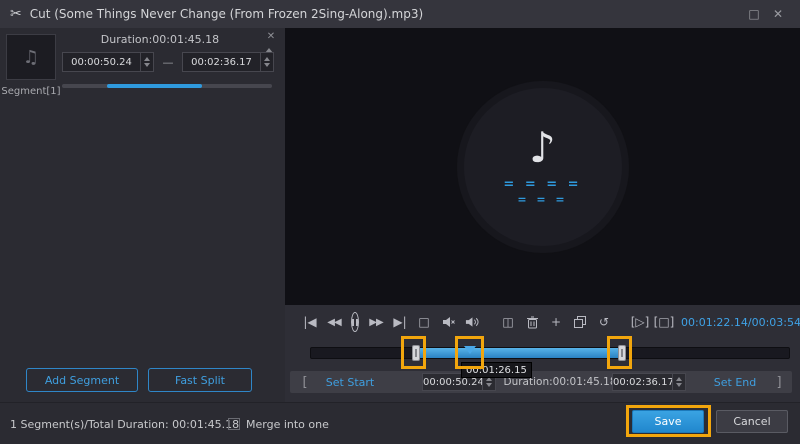 The height and width of the screenshot is (444, 800). Describe the element at coordinates (779, 382) in the screenshot. I see `bracket-right: ]` at that location.